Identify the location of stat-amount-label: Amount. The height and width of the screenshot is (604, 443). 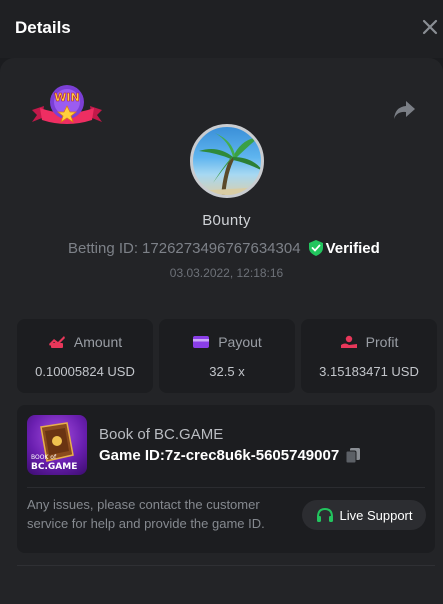
(98, 342).